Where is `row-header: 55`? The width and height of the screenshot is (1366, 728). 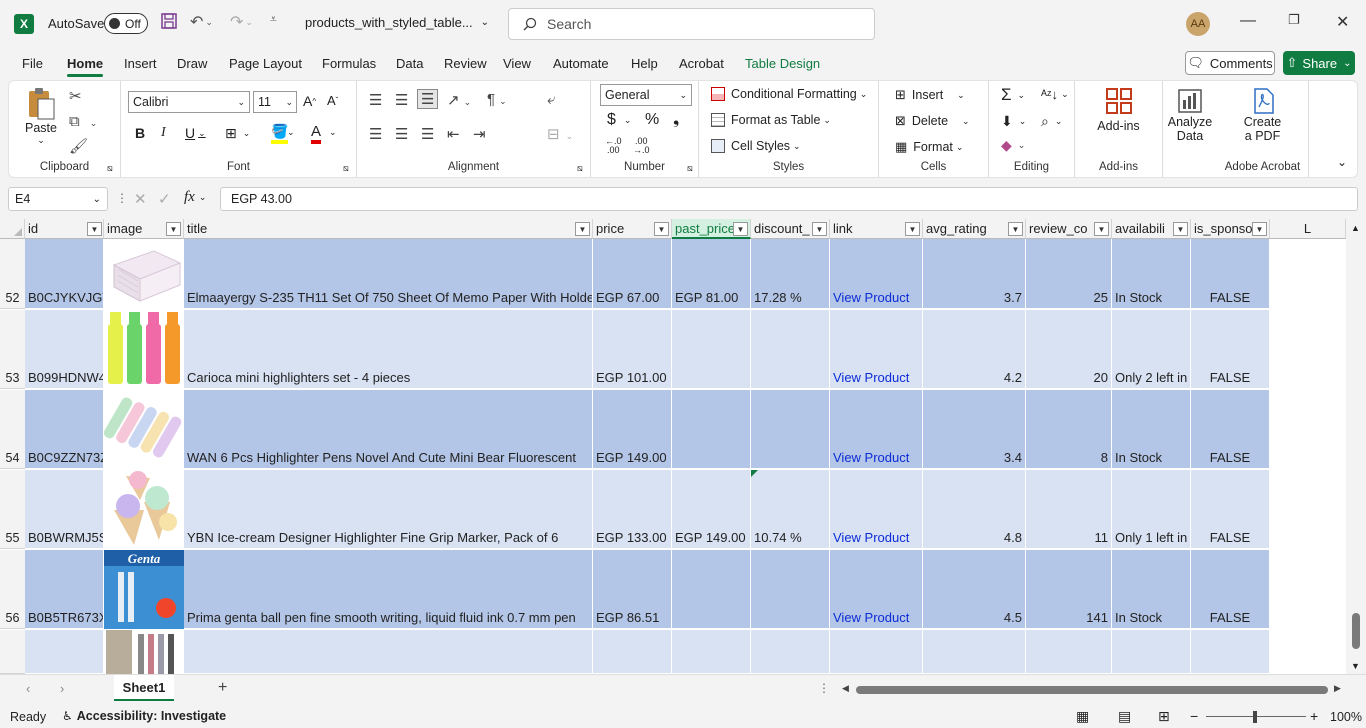 row-header: 55 is located at coordinates (12, 509).